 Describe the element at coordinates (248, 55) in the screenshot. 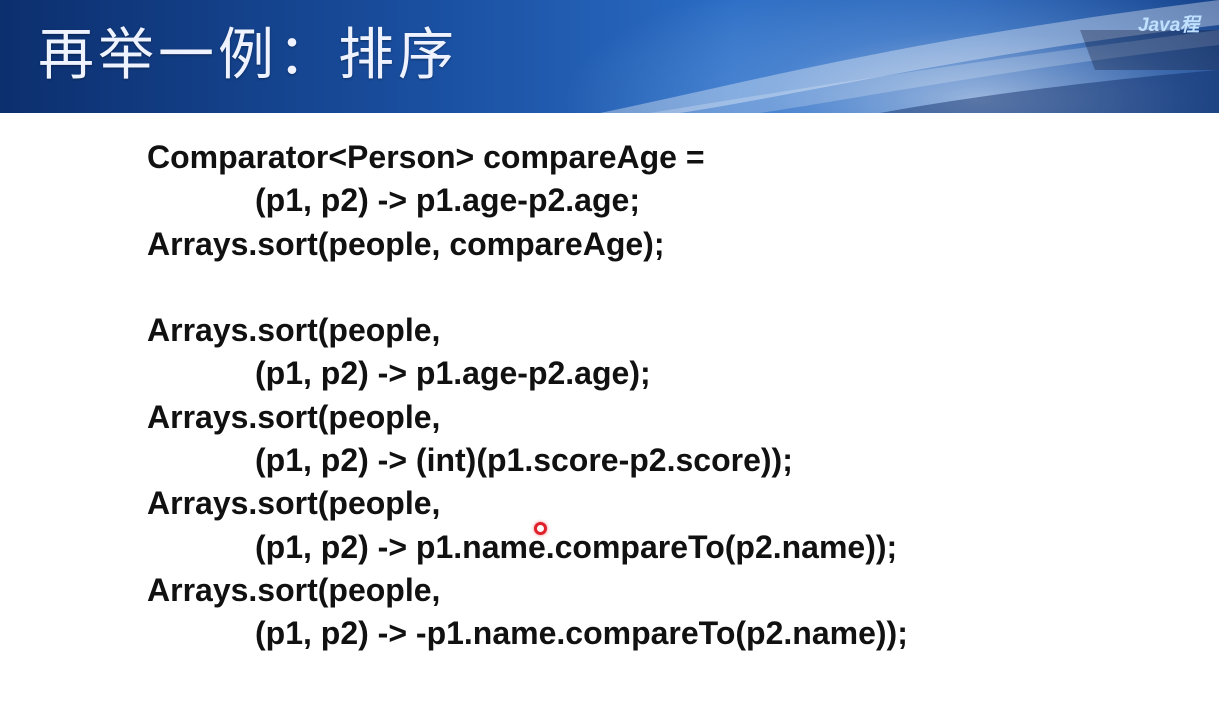

I see `page-title: 再举一例：排序` at that location.